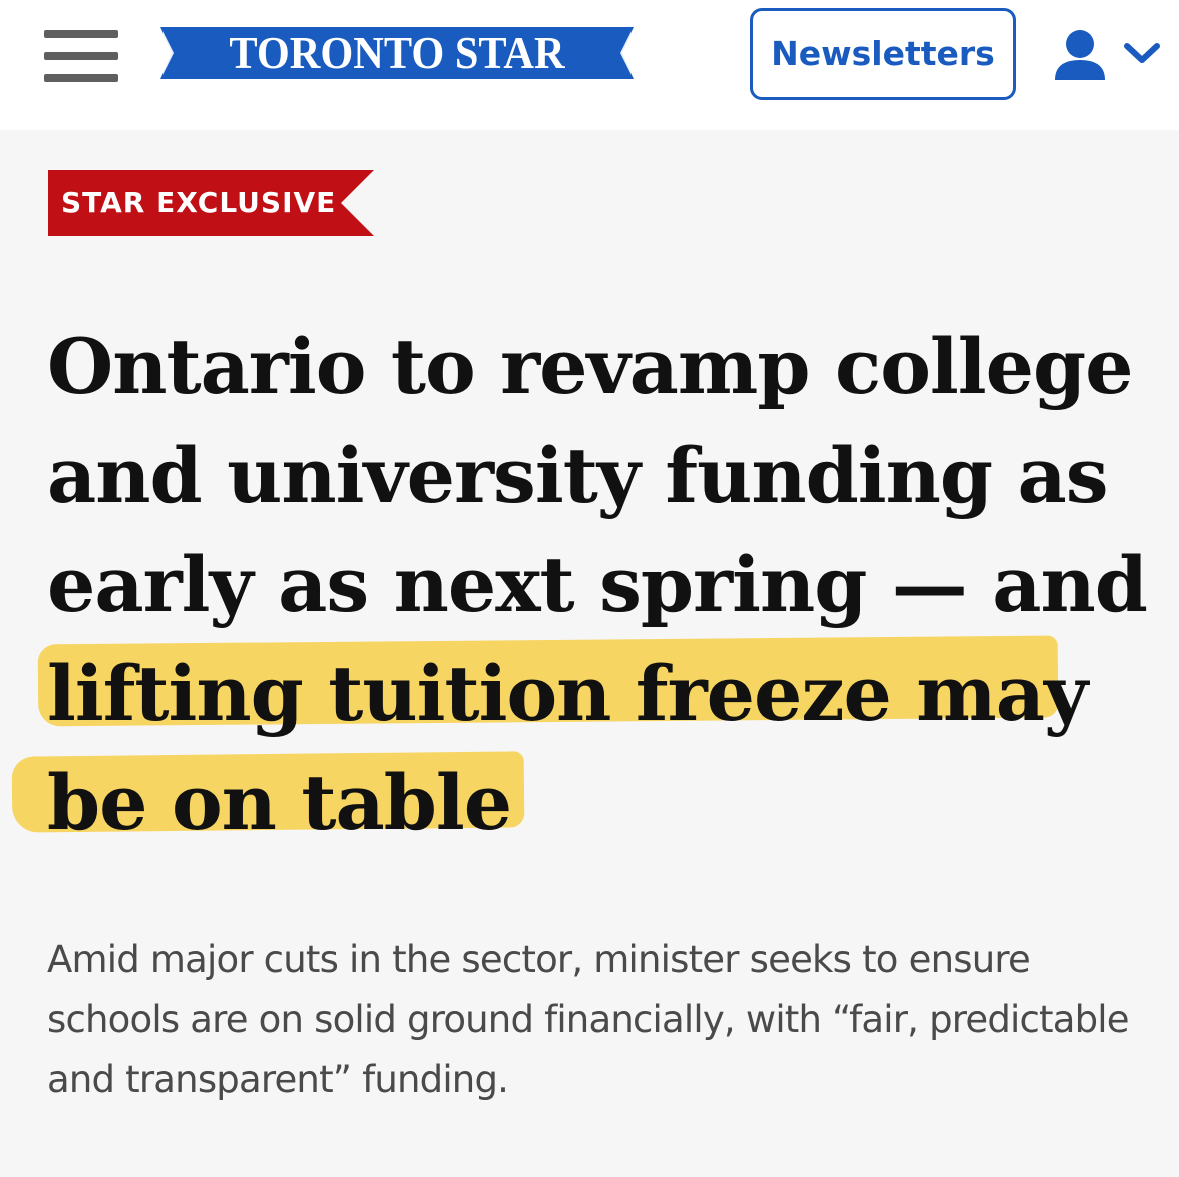  I want to click on logo-text: TORONTO STAR, so click(397, 52).